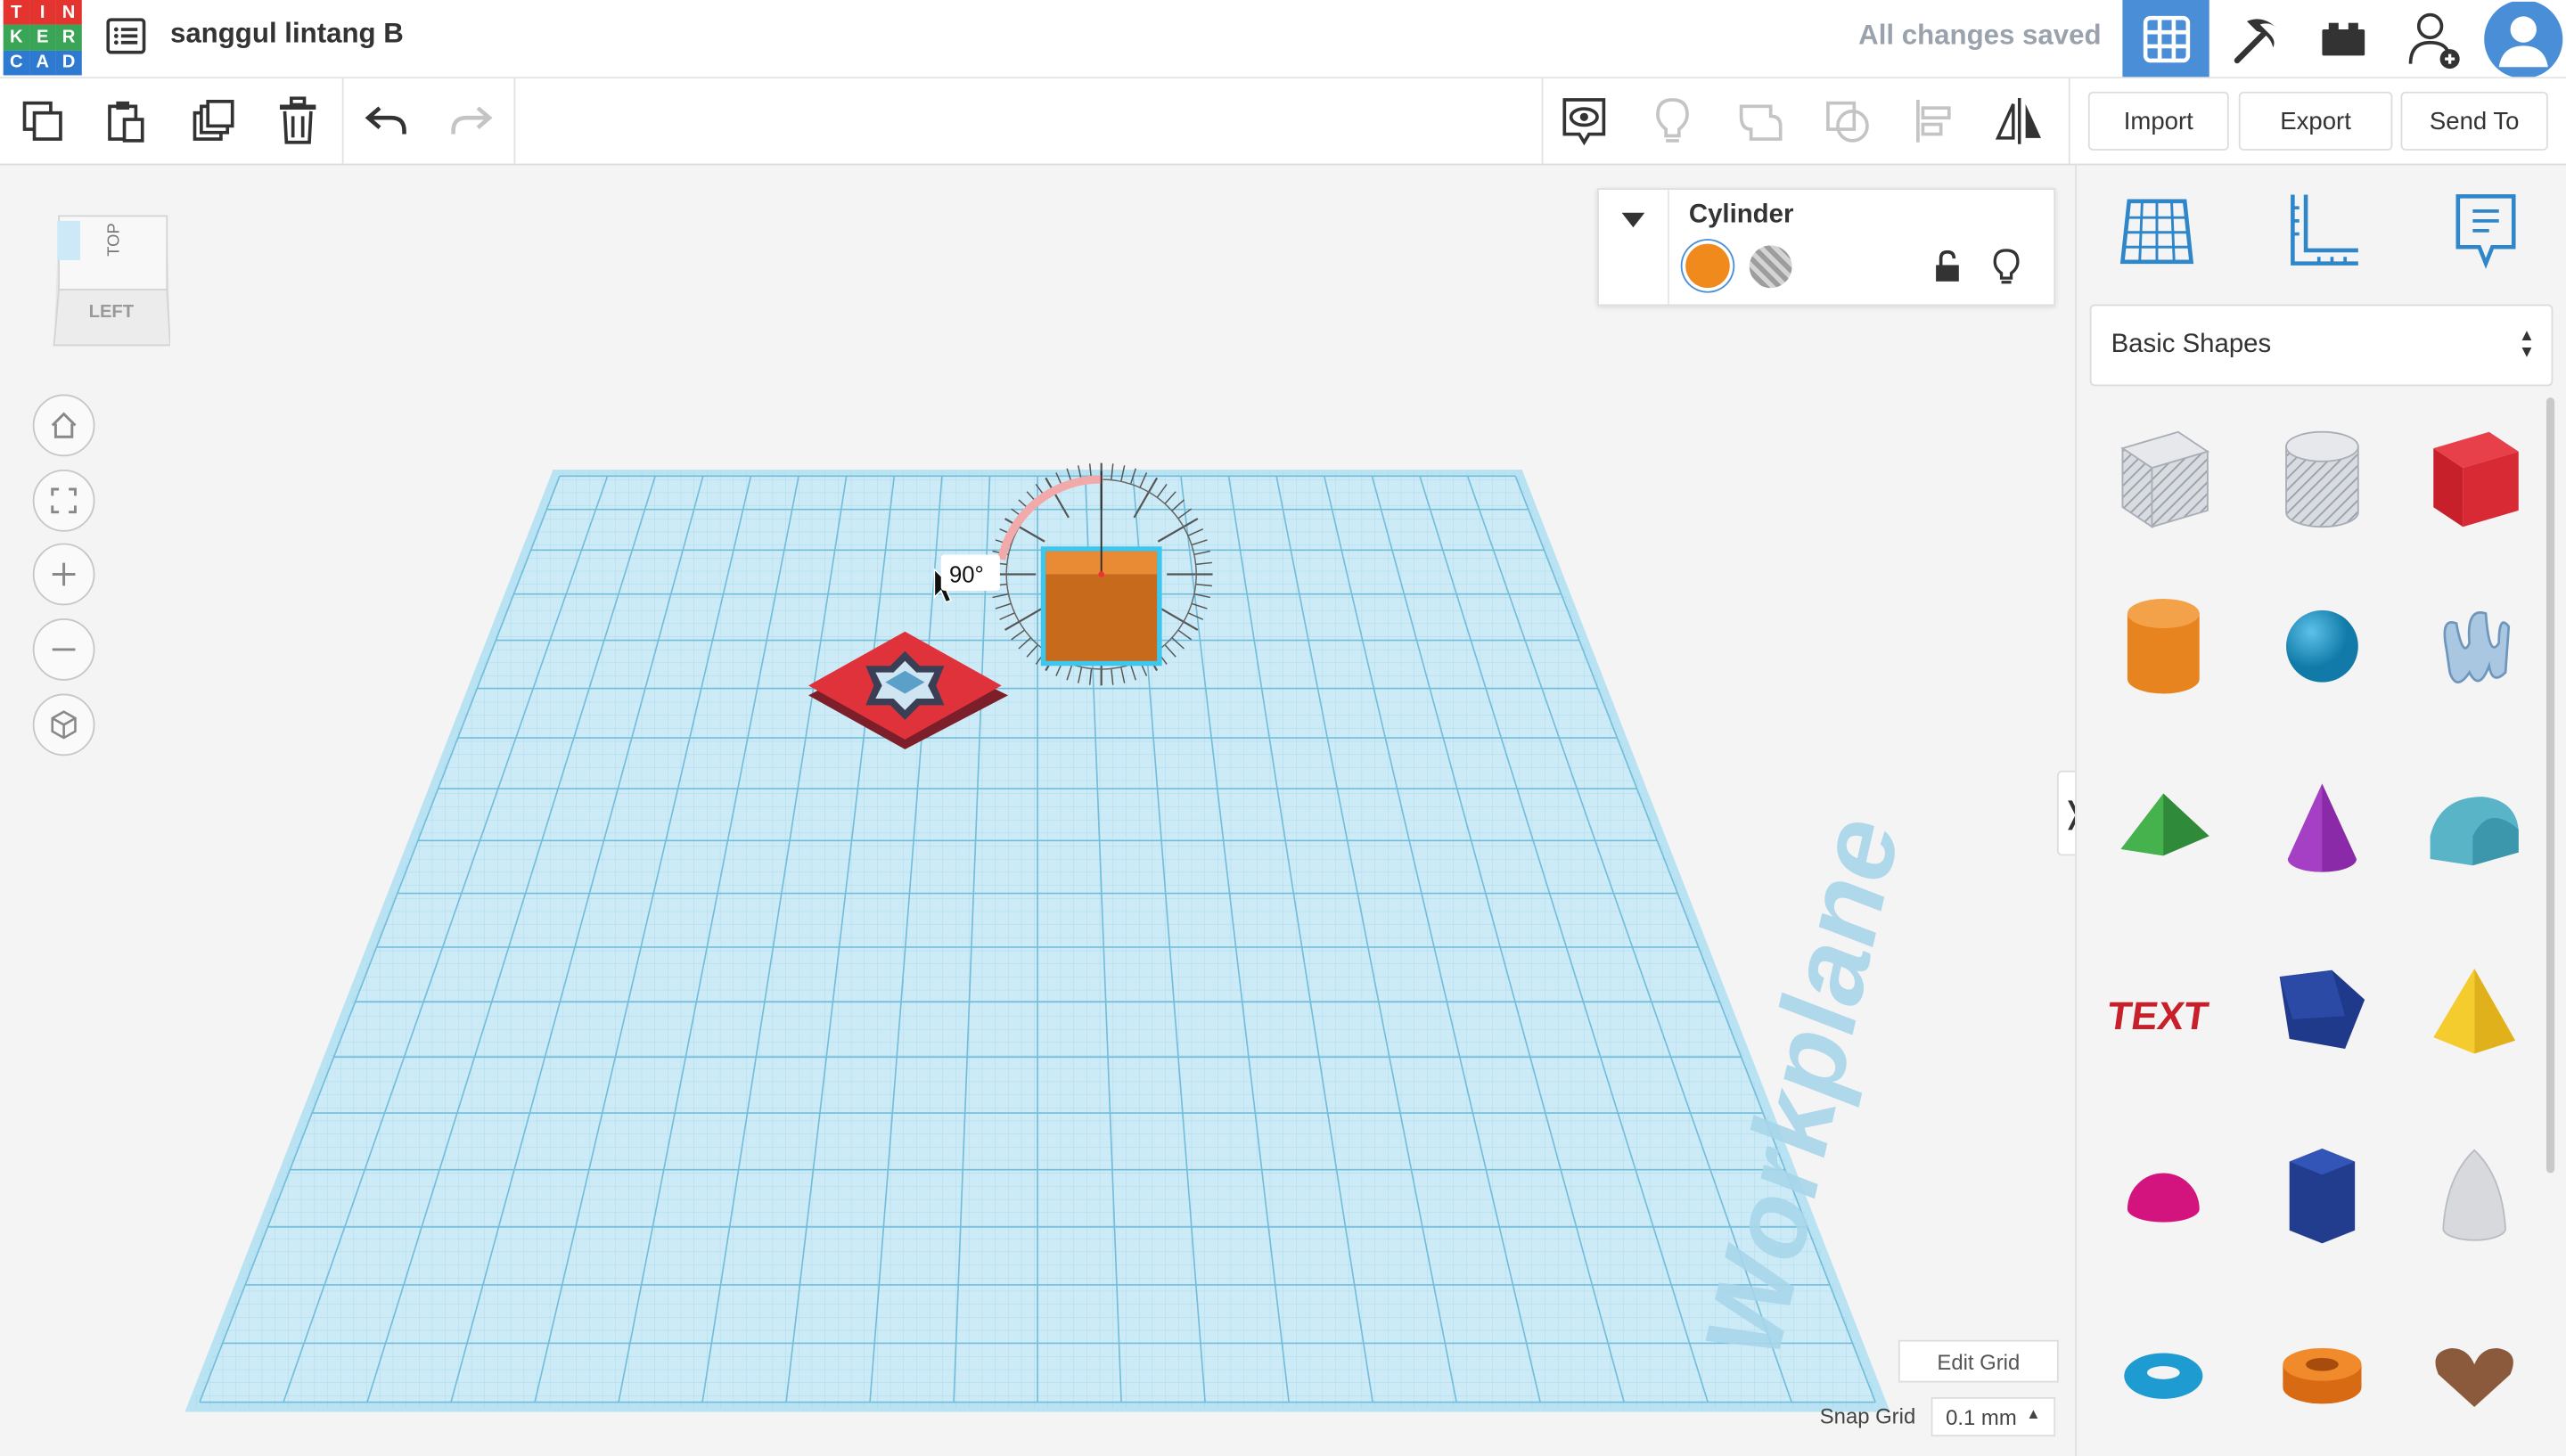  I want to click on logo-letter: R, so click(68, 38).